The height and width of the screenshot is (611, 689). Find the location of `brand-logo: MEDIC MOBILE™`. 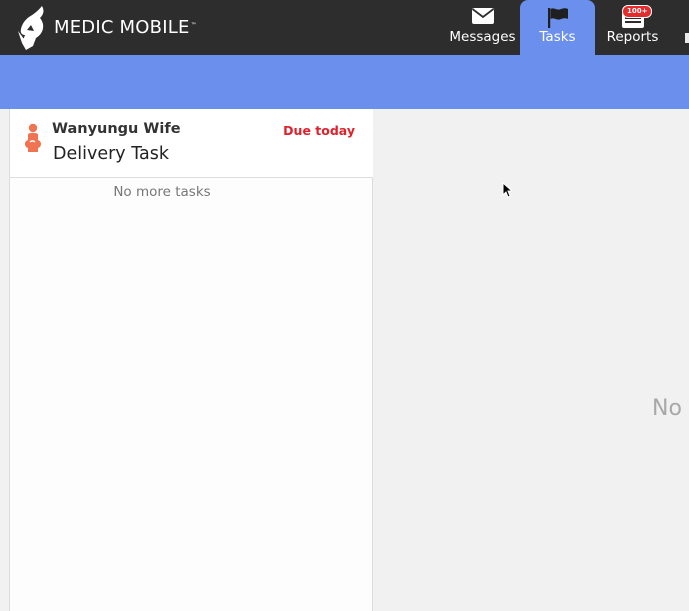

brand-logo: MEDIC MOBILE™ is located at coordinates (106, 27).